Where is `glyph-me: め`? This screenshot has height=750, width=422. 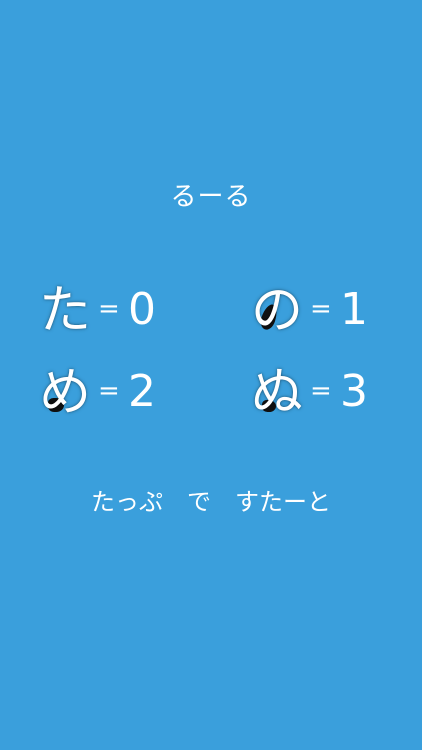 glyph-me: め is located at coordinates (64, 393).